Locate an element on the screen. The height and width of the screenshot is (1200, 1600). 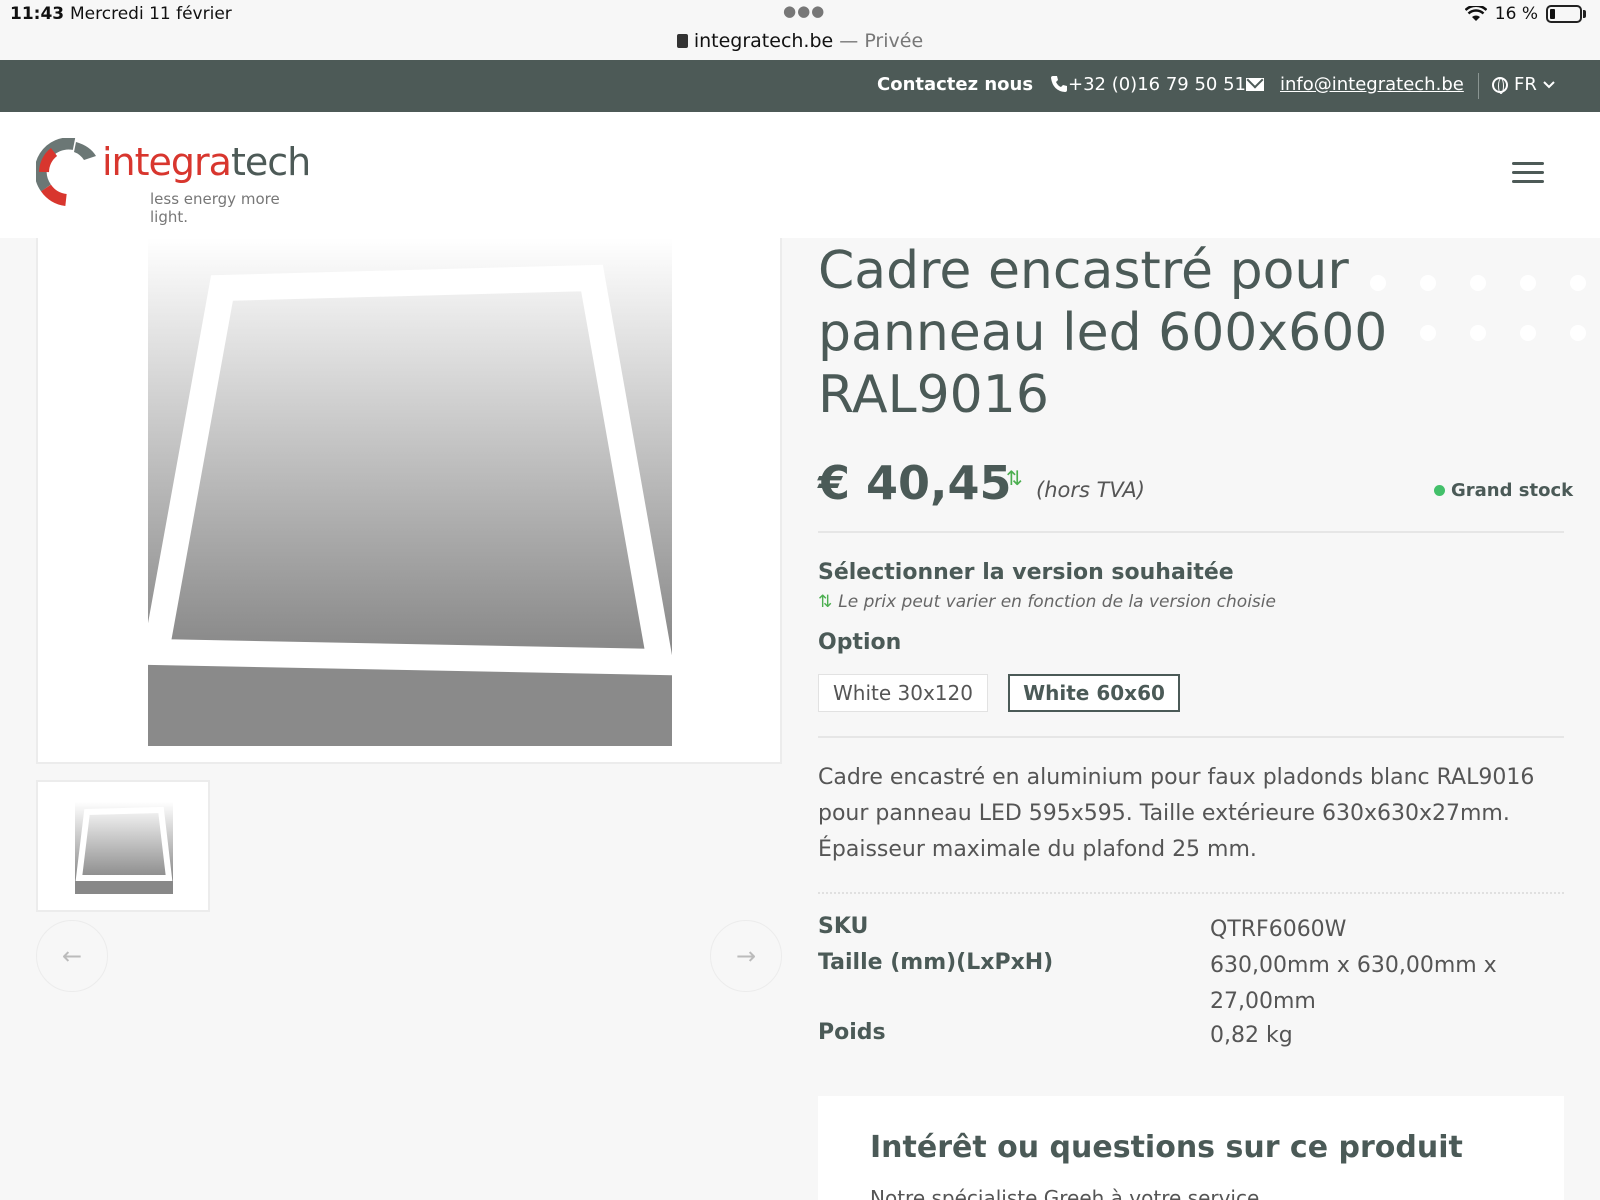
spec-key-weight: Poids is located at coordinates (852, 1032).